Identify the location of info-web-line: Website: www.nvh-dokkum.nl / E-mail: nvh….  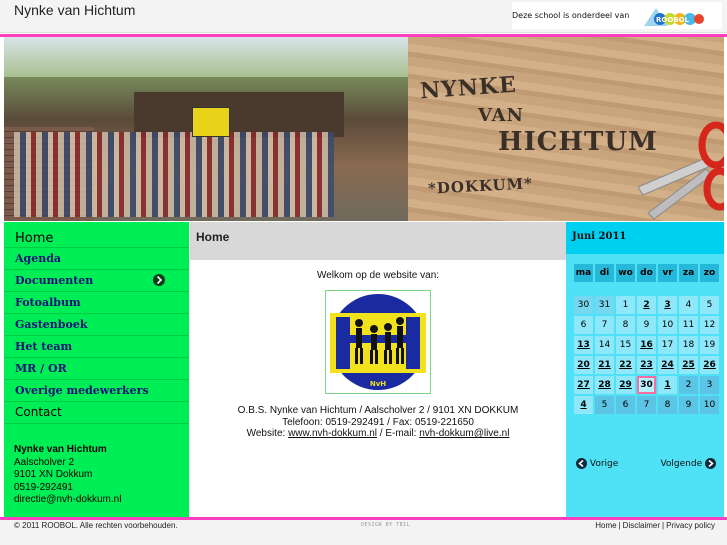
(378, 434).